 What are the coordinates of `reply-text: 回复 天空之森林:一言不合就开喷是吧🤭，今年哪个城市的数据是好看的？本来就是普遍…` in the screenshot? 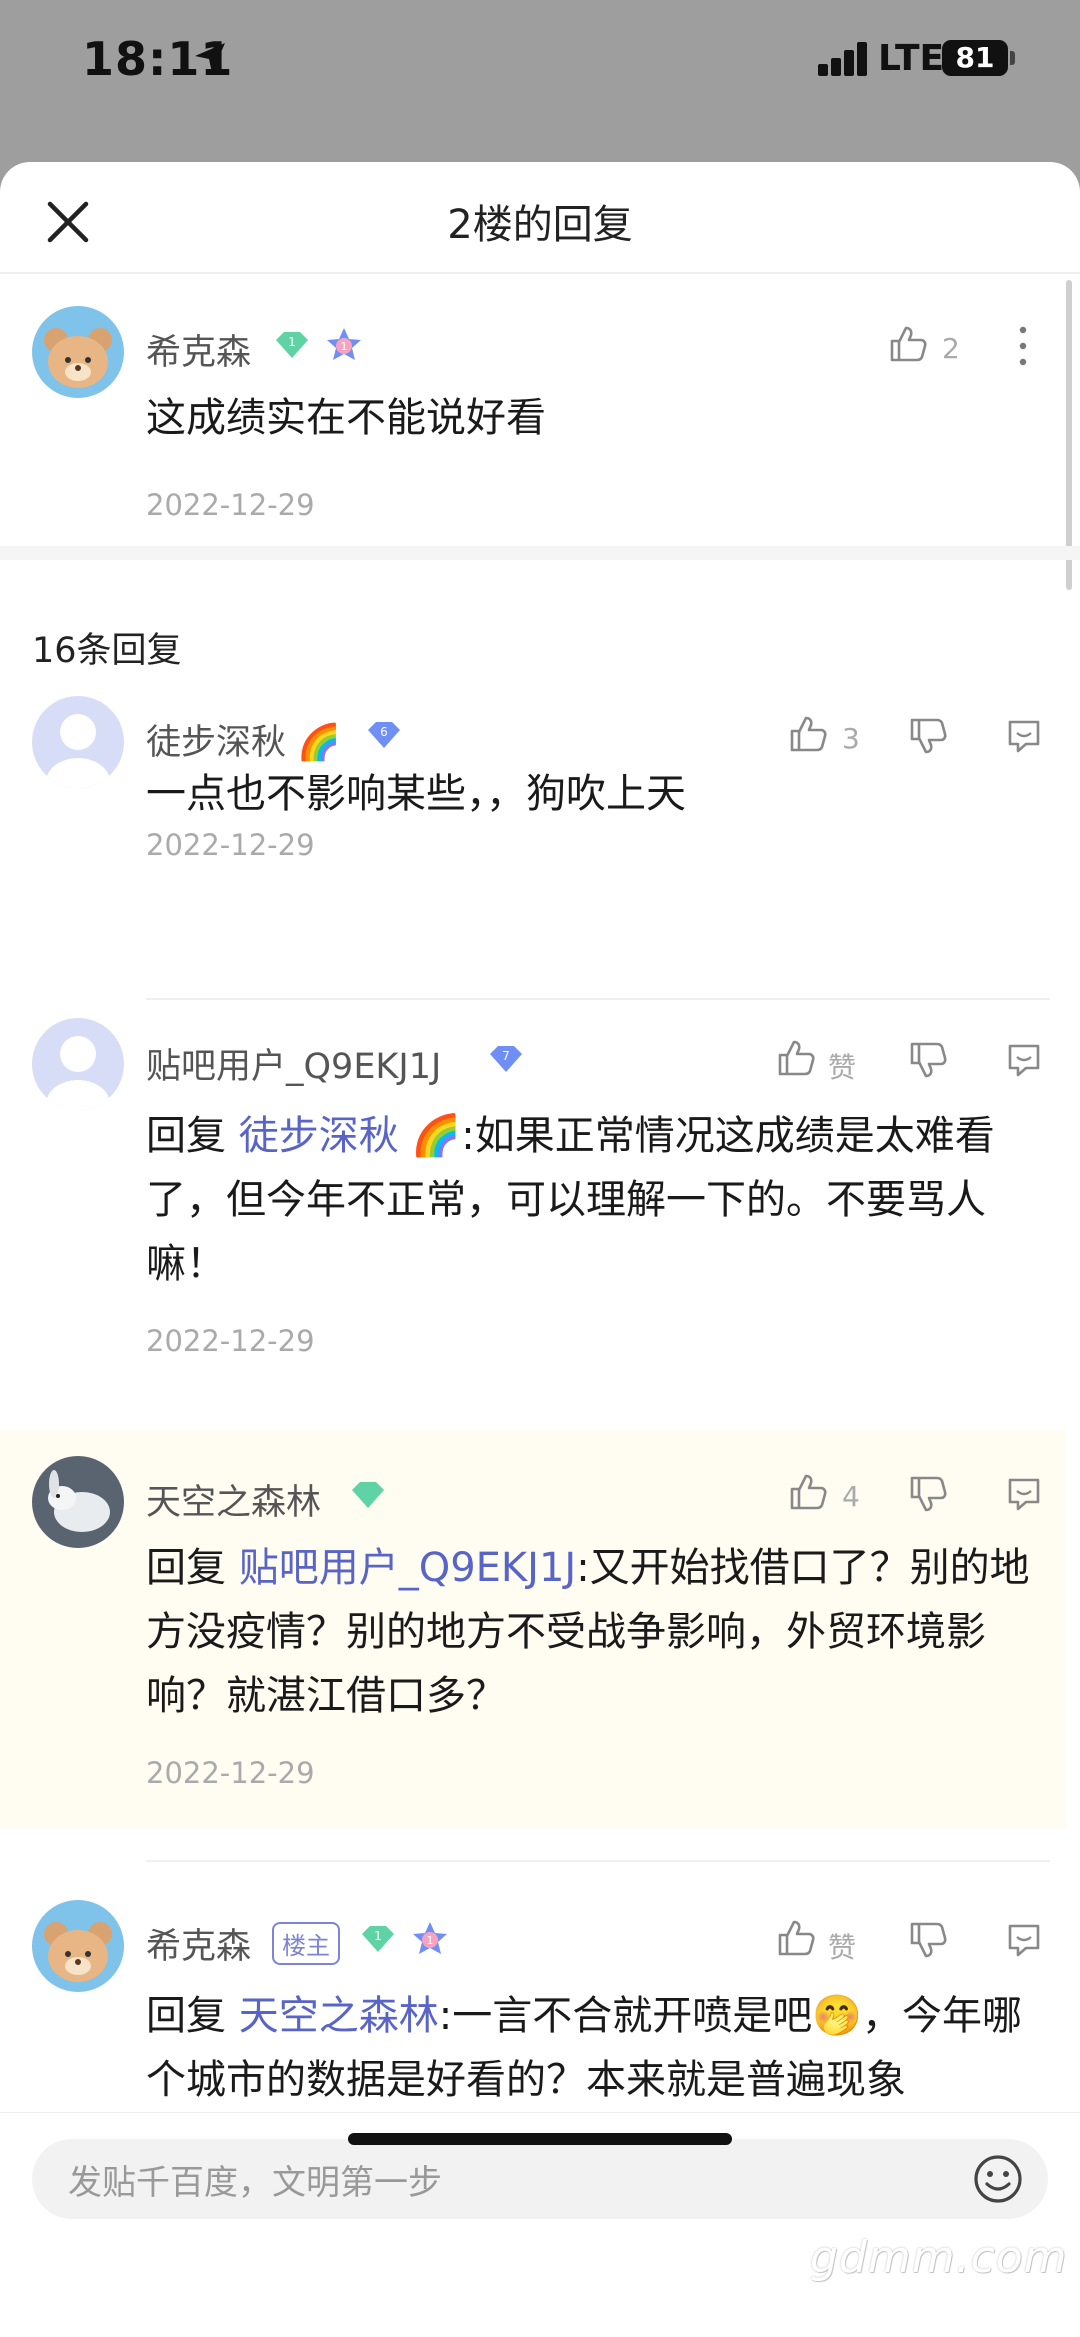 It's located at (584, 2048).